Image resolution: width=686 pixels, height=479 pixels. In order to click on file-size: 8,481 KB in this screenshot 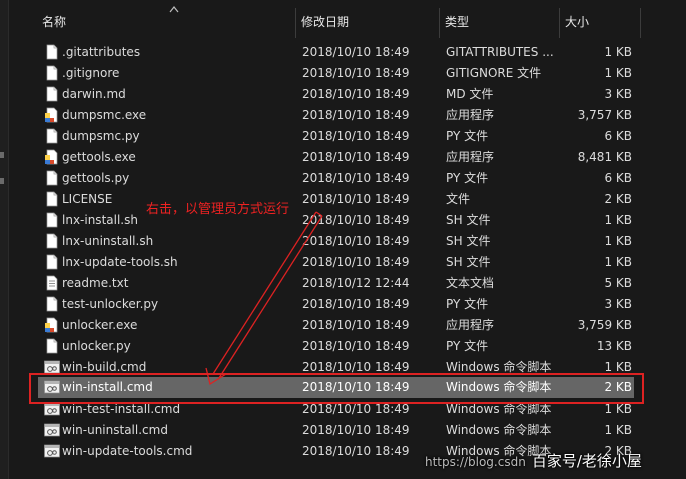, I will do `click(604, 157)`.